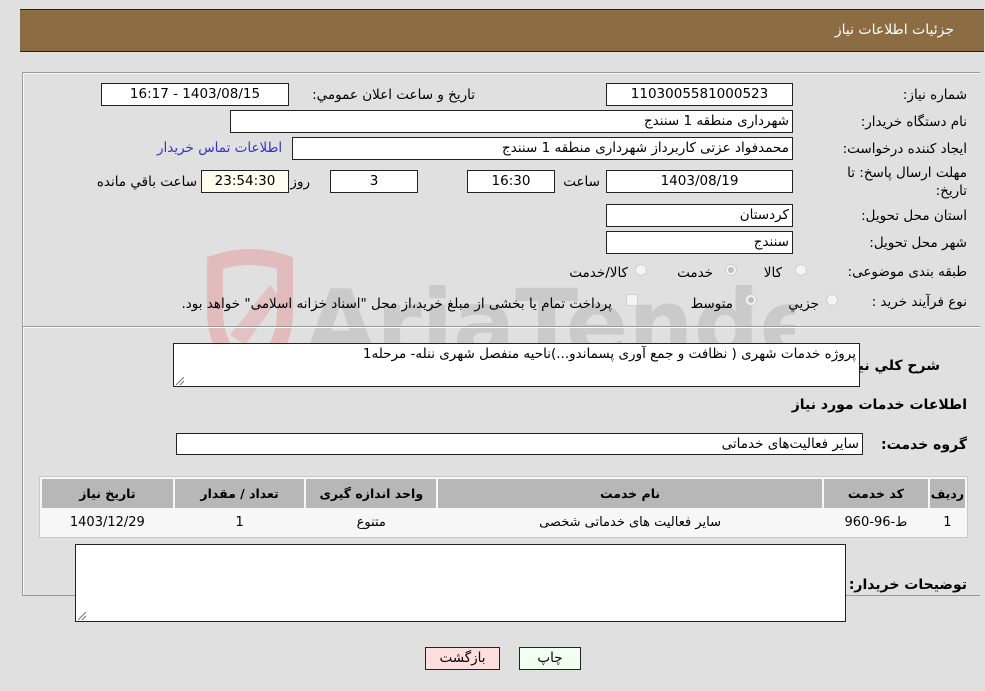  What do you see at coordinates (947, 522) in the screenshot?
I see `cell-row-number: 1` at bounding box center [947, 522].